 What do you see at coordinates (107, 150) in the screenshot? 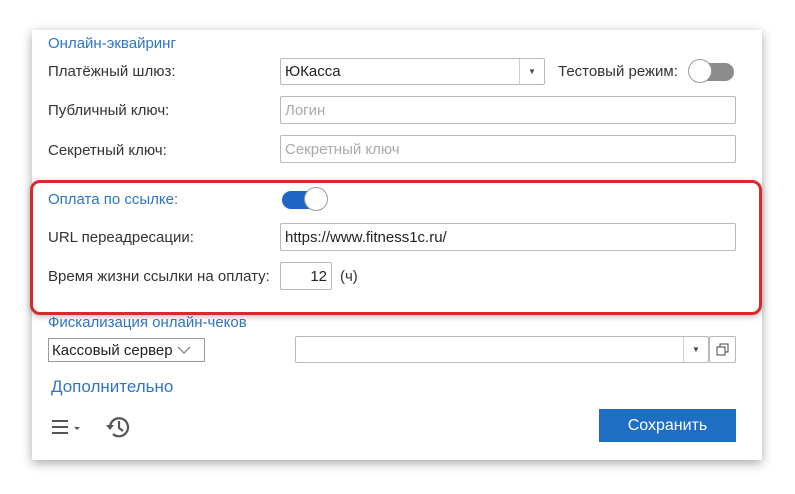
I see `secret-key-label: Секретный ключ:` at bounding box center [107, 150].